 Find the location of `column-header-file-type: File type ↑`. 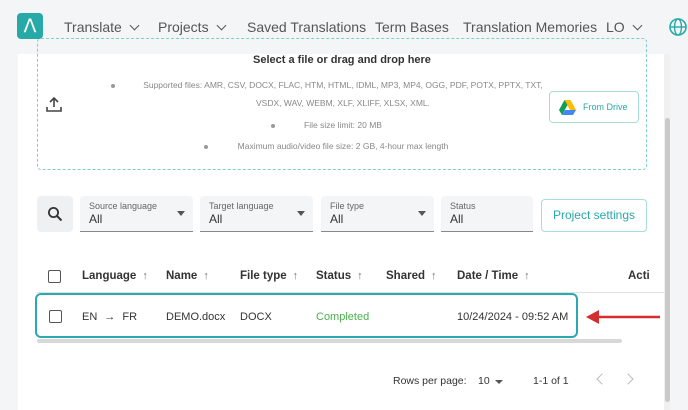

column-header-file-type: File type ↑ is located at coordinates (269, 276).